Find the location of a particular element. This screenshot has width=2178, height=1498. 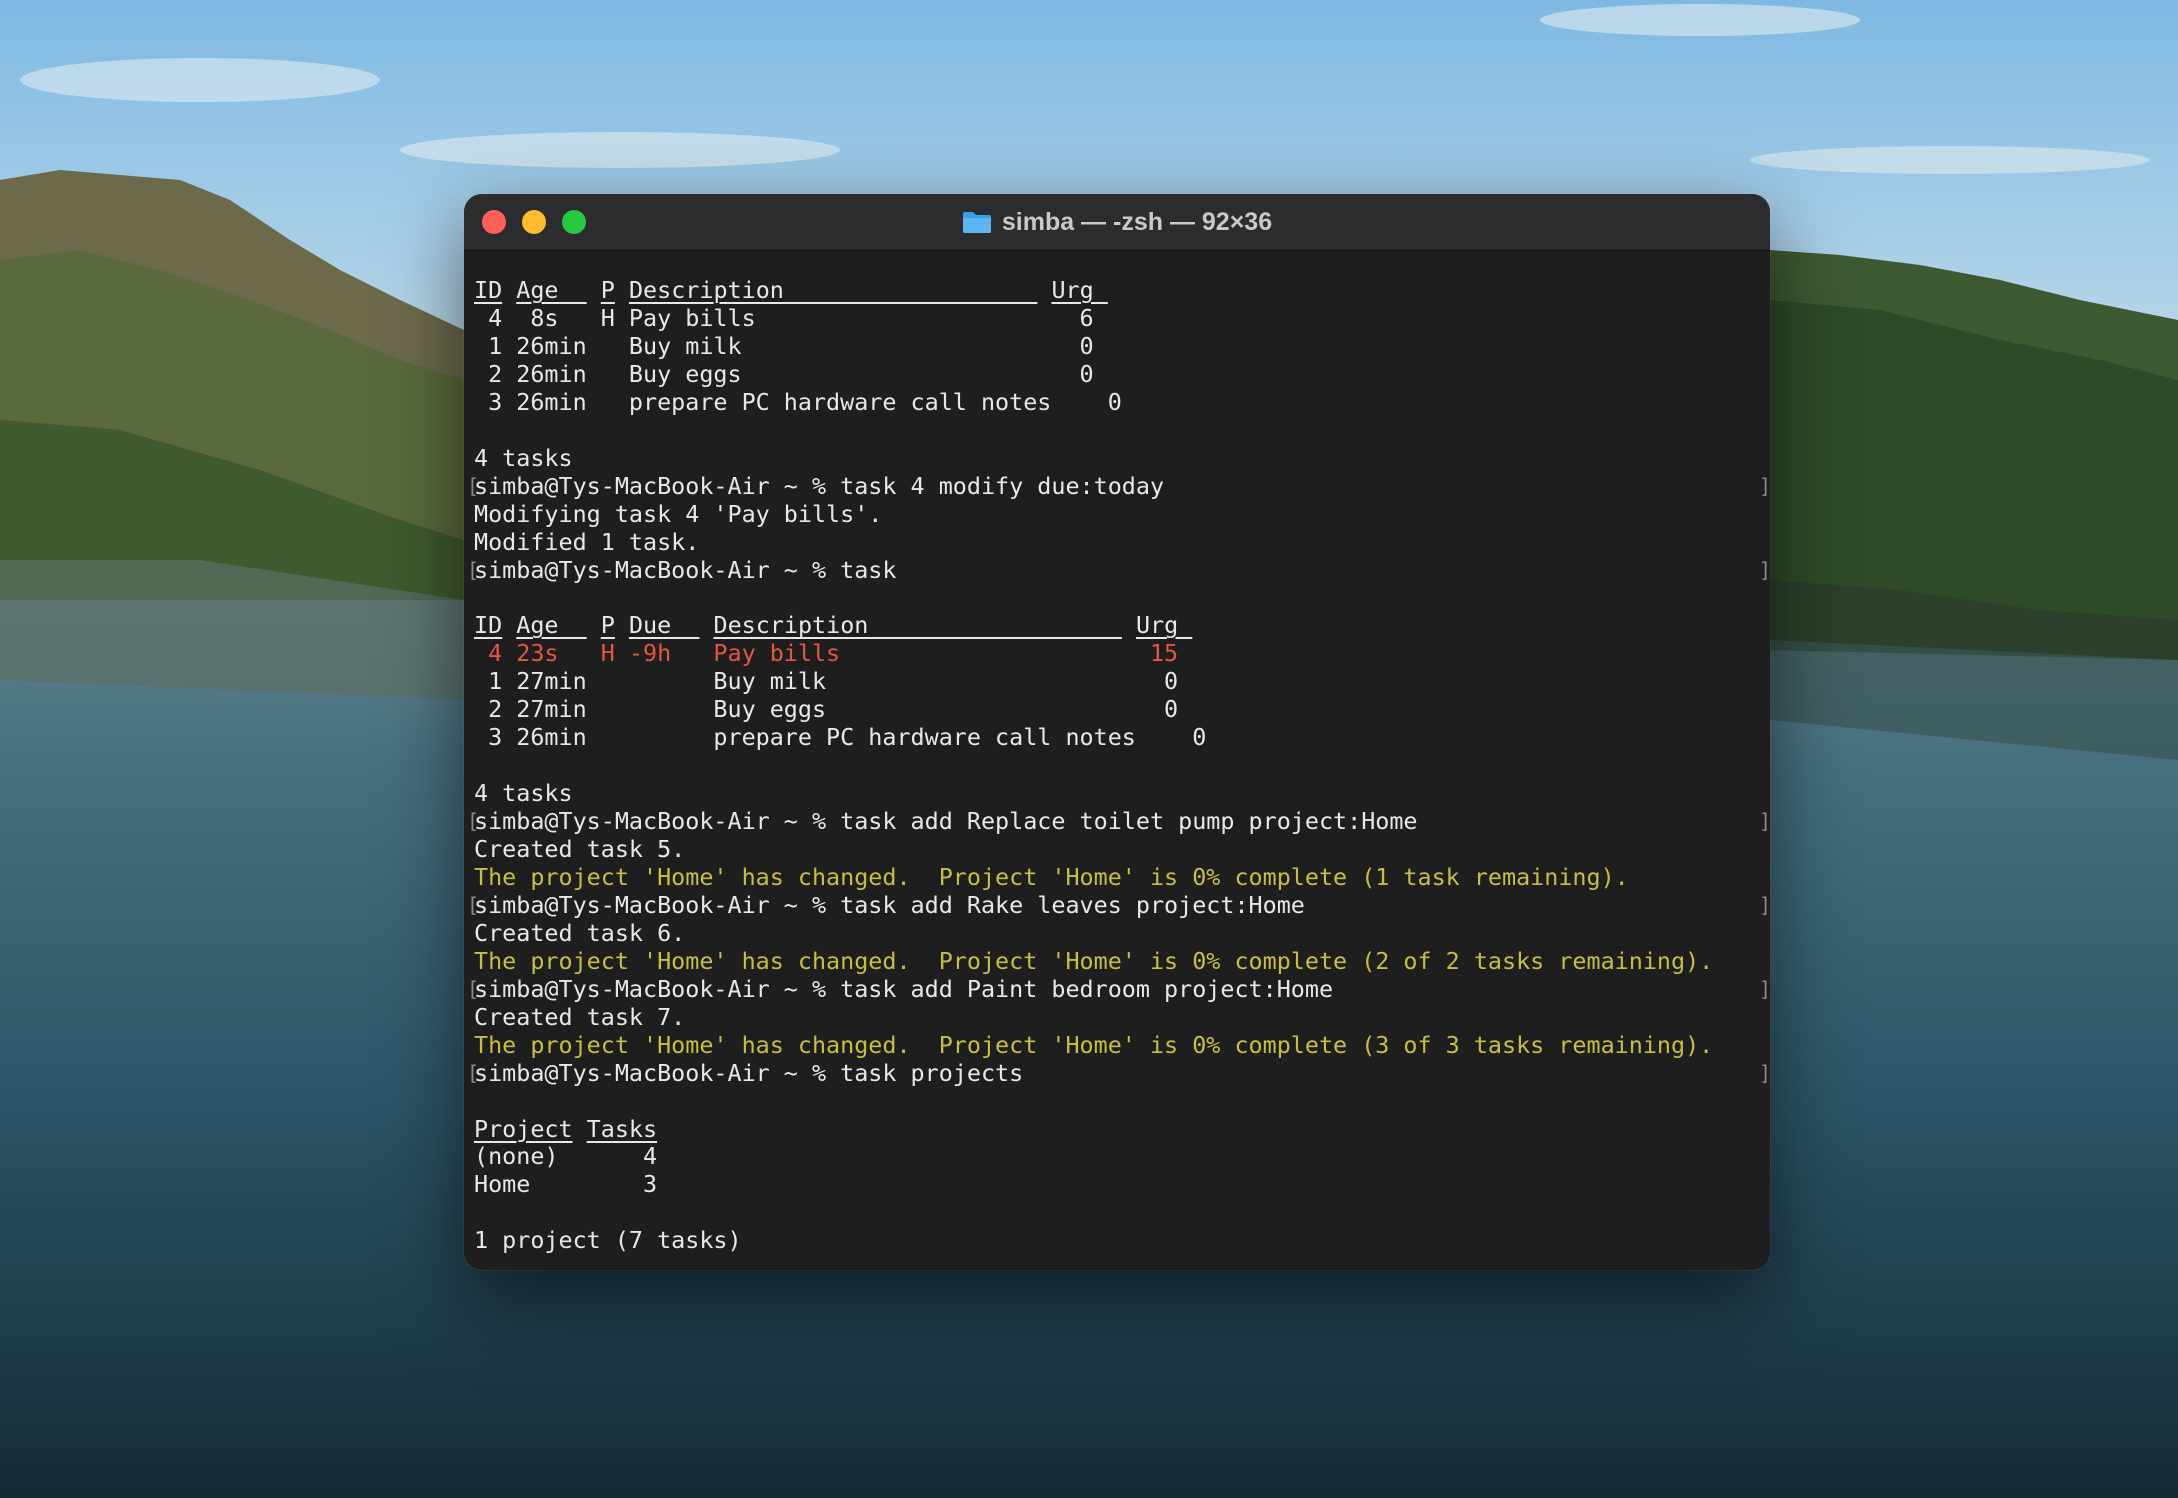

window-title-area: simba — -zsh — 92×36 is located at coordinates (1117, 222).